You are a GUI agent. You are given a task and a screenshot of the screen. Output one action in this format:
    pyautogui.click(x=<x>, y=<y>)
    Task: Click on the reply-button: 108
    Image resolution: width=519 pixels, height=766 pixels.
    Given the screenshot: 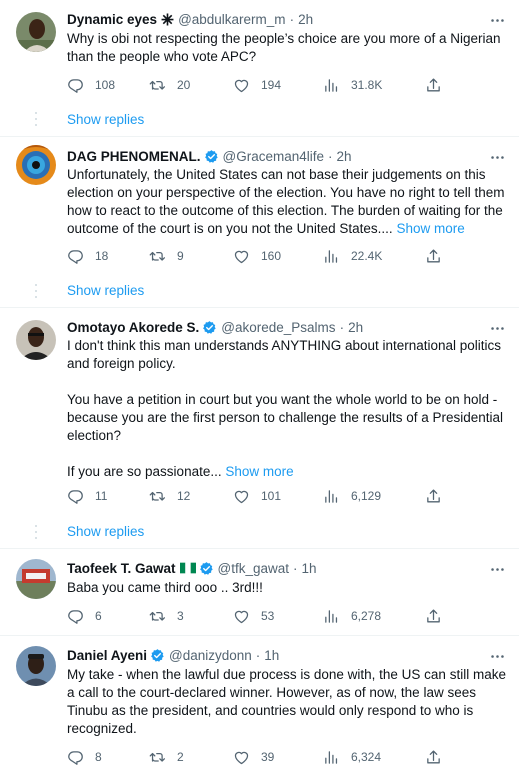 What is the action you would take?
    pyautogui.click(x=91, y=85)
    